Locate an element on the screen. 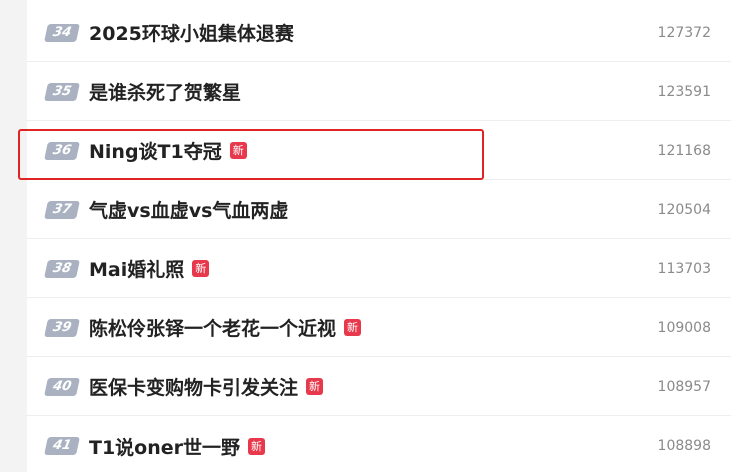 This screenshot has height=472, width=731. heat-count: 113703 is located at coordinates (684, 268).